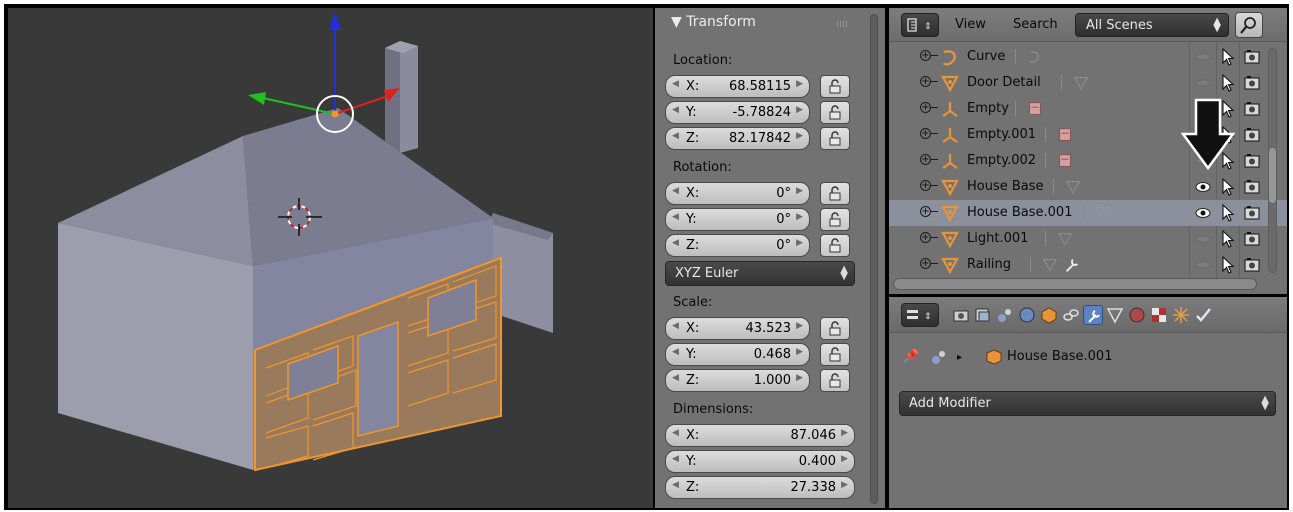  I want to click on world-tab-icon, so click(1027, 315).